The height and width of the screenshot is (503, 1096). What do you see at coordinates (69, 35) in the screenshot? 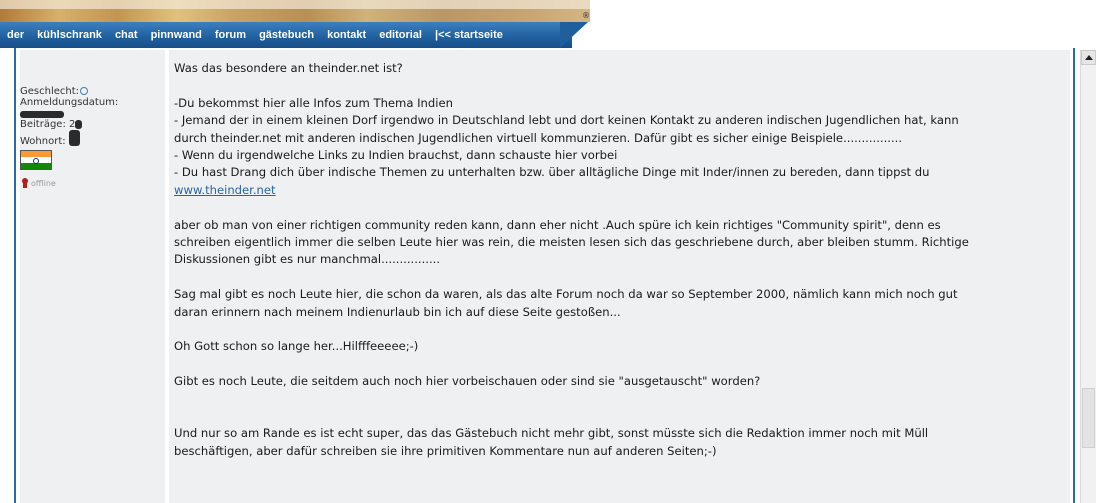
I see `nav-item-kuehlschrank: kühlschrank` at bounding box center [69, 35].